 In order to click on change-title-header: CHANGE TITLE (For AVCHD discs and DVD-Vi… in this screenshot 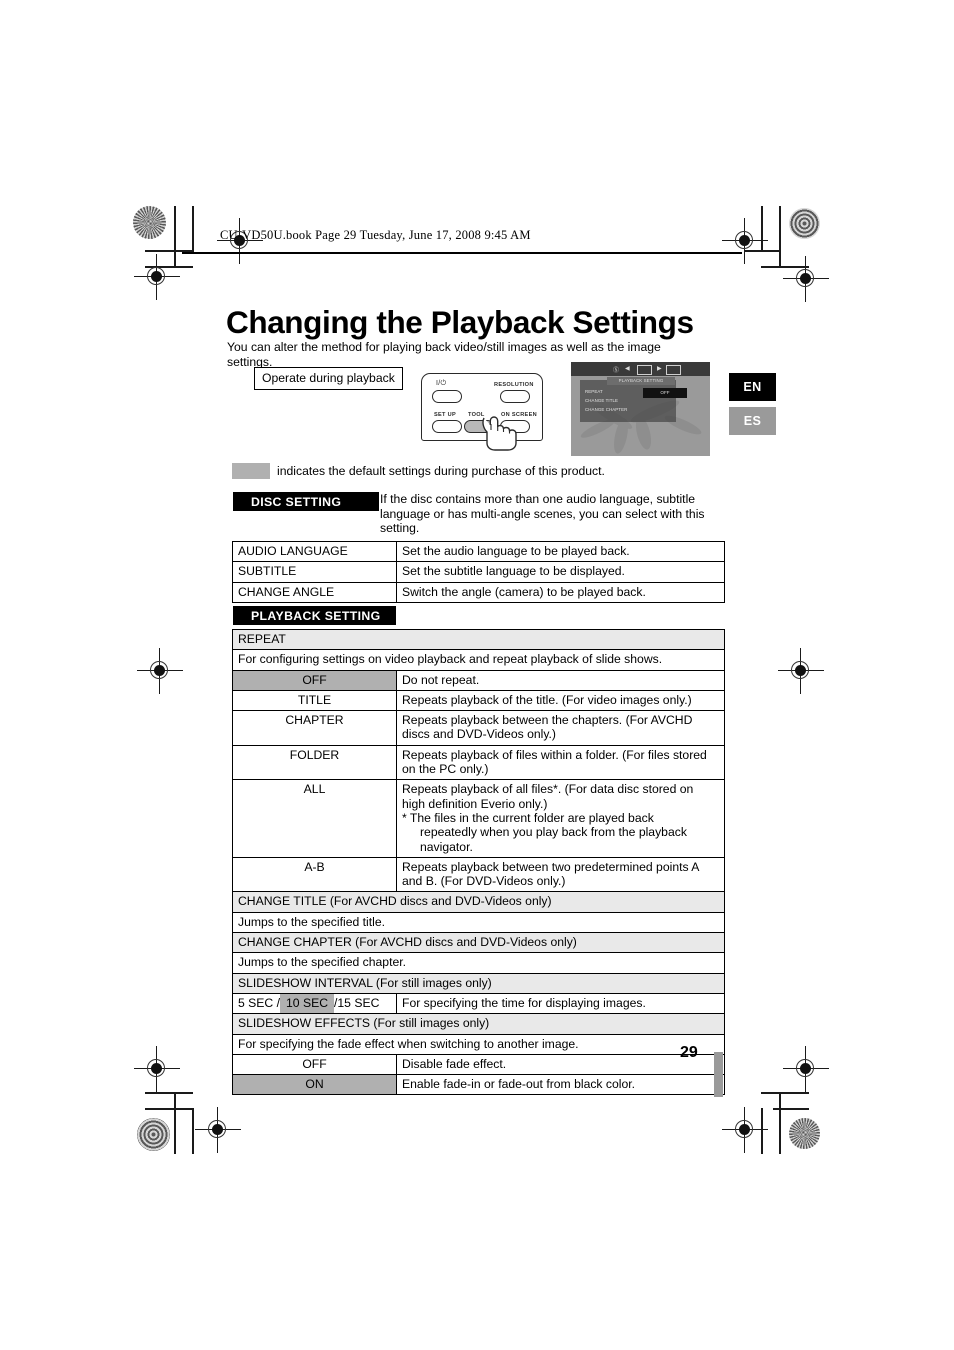, I will do `click(478, 902)`.